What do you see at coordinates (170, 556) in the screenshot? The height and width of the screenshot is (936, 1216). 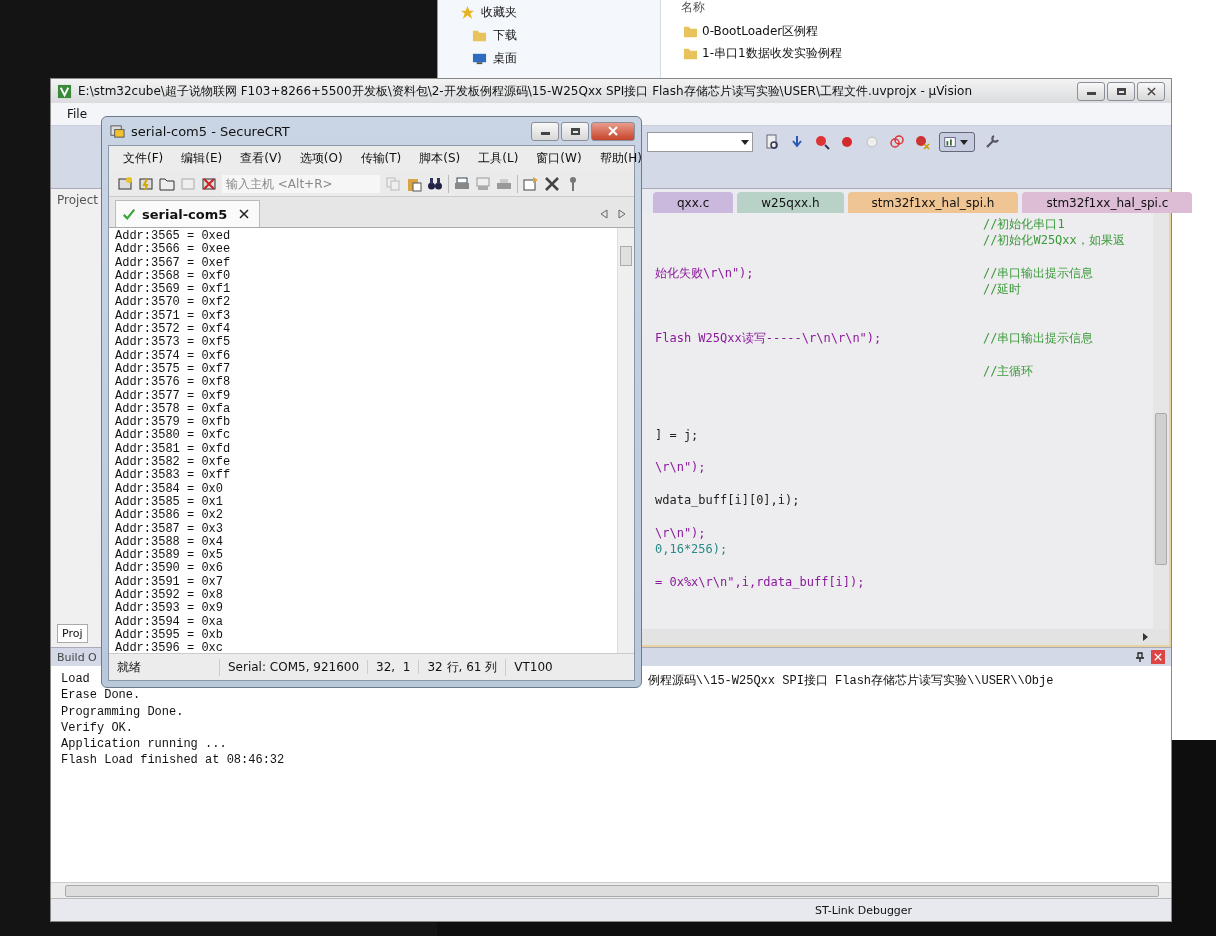 I see `terminal-line: Addr:3589 = 0x5` at bounding box center [170, 556].